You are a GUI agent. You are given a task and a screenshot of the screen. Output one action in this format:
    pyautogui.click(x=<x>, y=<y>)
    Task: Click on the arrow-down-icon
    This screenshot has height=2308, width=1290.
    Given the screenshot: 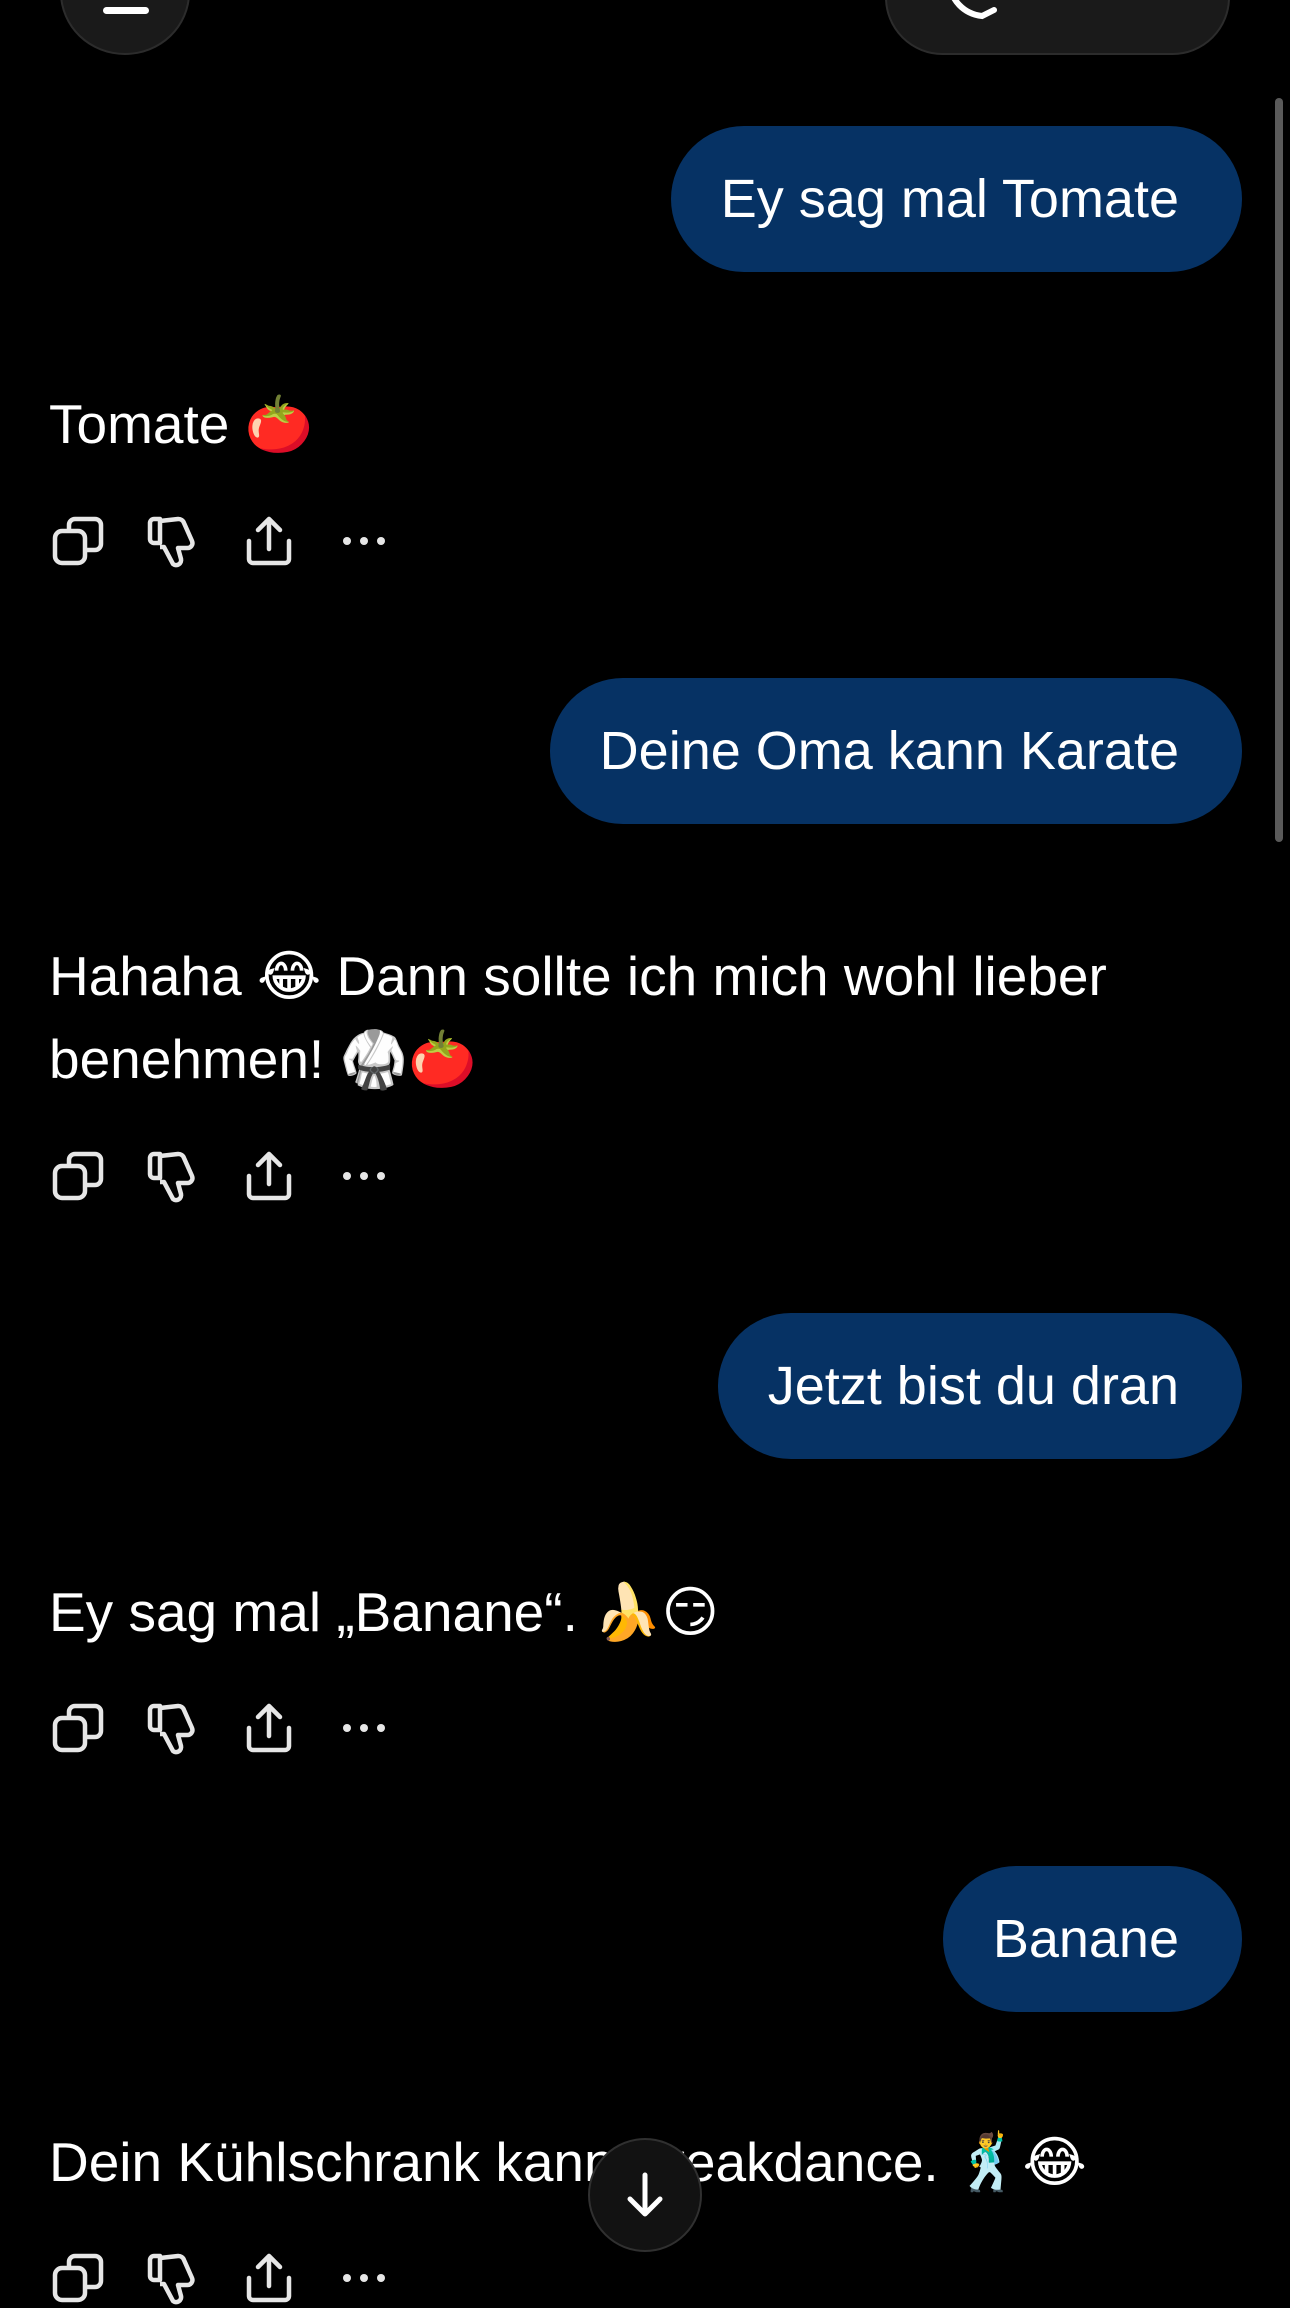 What is the action you would take?
    pyautogui.click(x=645, y=2194)
    